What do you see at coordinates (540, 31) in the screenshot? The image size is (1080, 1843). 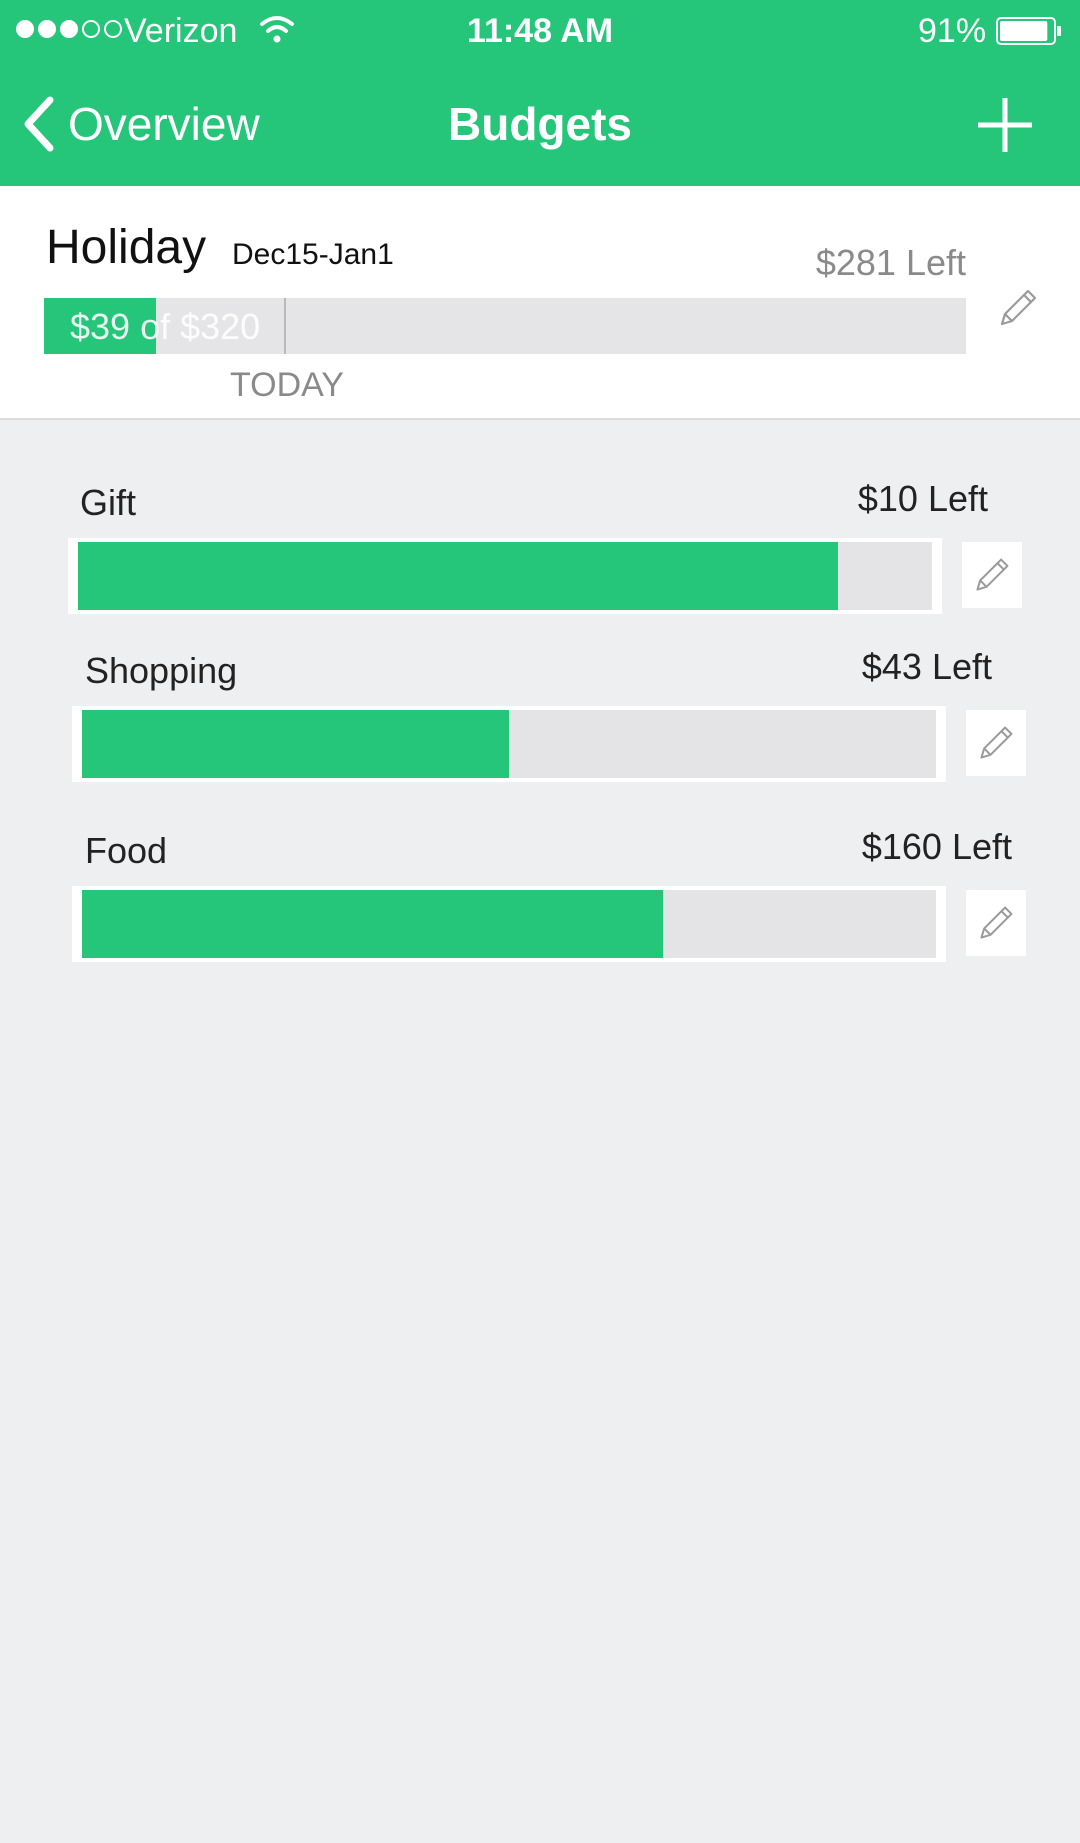 I see `status-bar: Verizon 11:48 AM 91%` at bounding box center [540, 31].